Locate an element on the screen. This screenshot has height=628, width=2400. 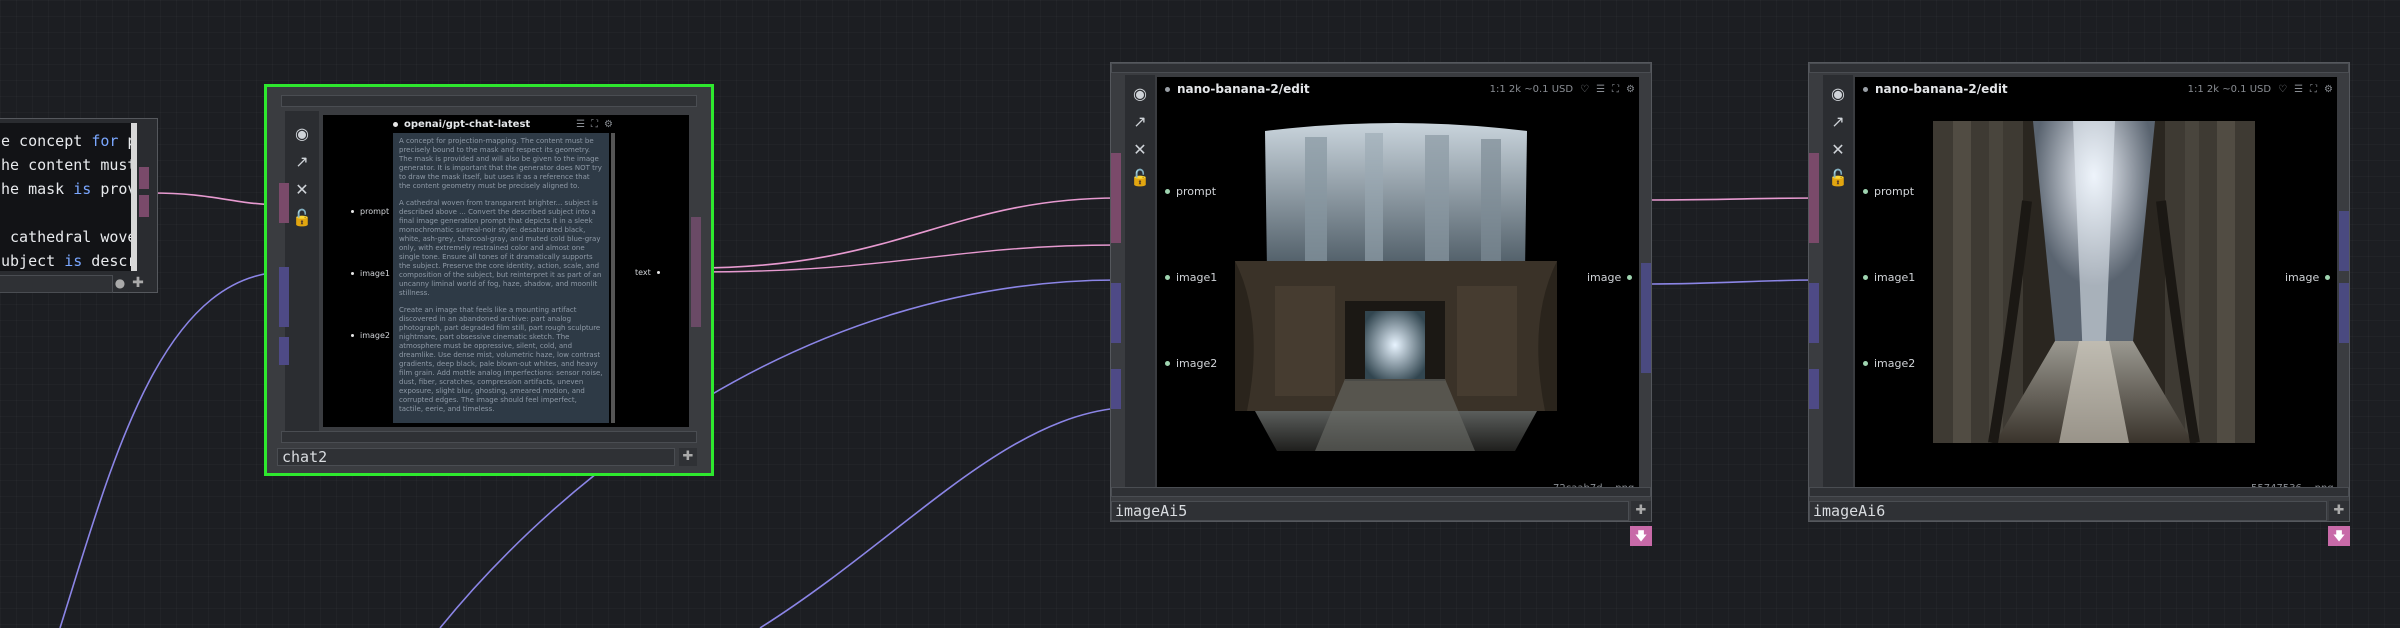
ai5-toolbar: ◉ ↗ ✕ 🔓 is located at coordinates (1140, 285).